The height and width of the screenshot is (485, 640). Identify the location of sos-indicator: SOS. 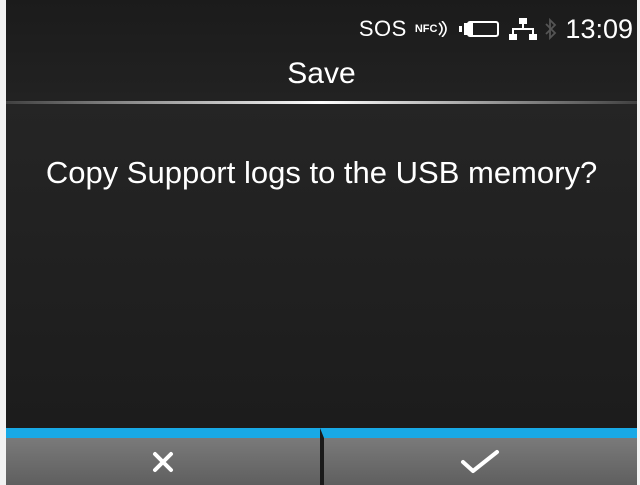
(382, 28).